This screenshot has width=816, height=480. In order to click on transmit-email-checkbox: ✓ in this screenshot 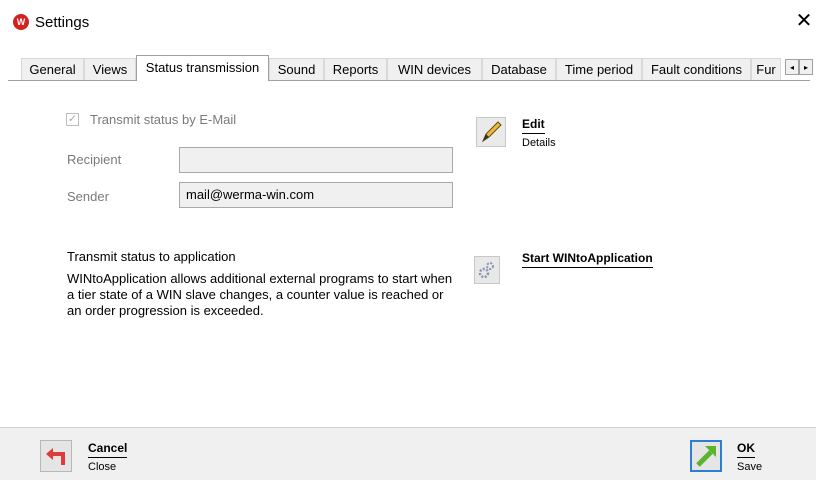, I will do `click(72, 119)`.